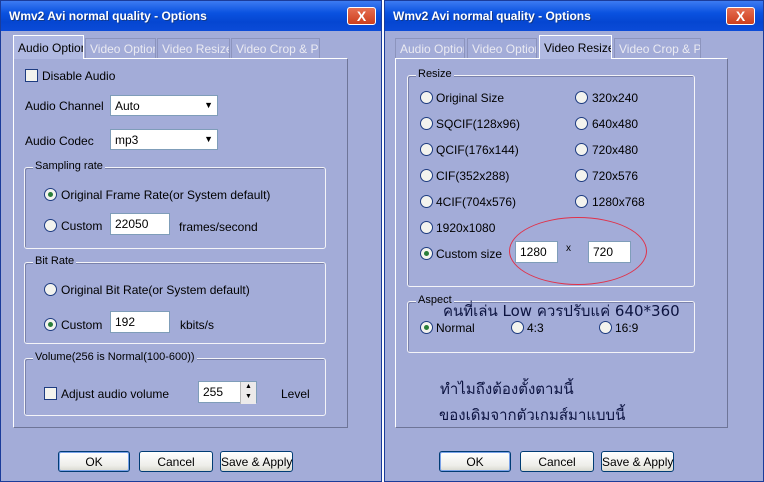 The width and height of the screenshot is (764, 482). I want to click on bit-rate-legend: Bit Rate, so click(55, 261).